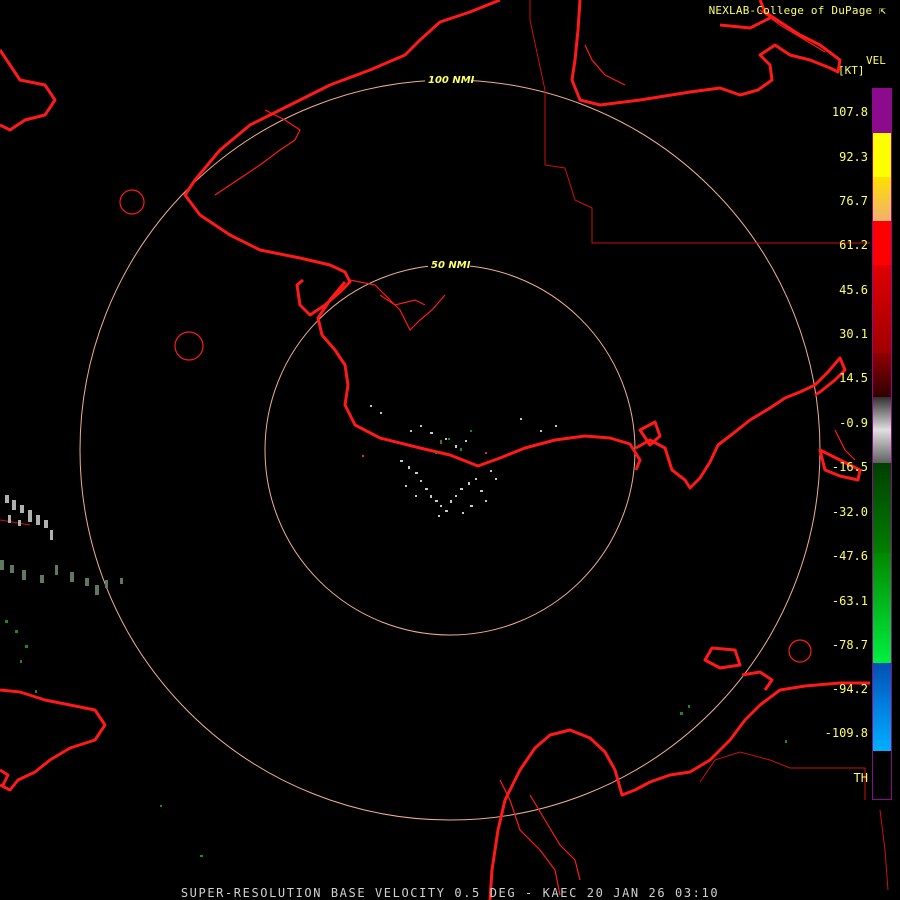 This screenshot has height=900, width=900. What do you see at coordinates (451, 265) in the screenshot?
I see `ring-label-50nmi: 50 NMI` at bounding box center [451, 265].